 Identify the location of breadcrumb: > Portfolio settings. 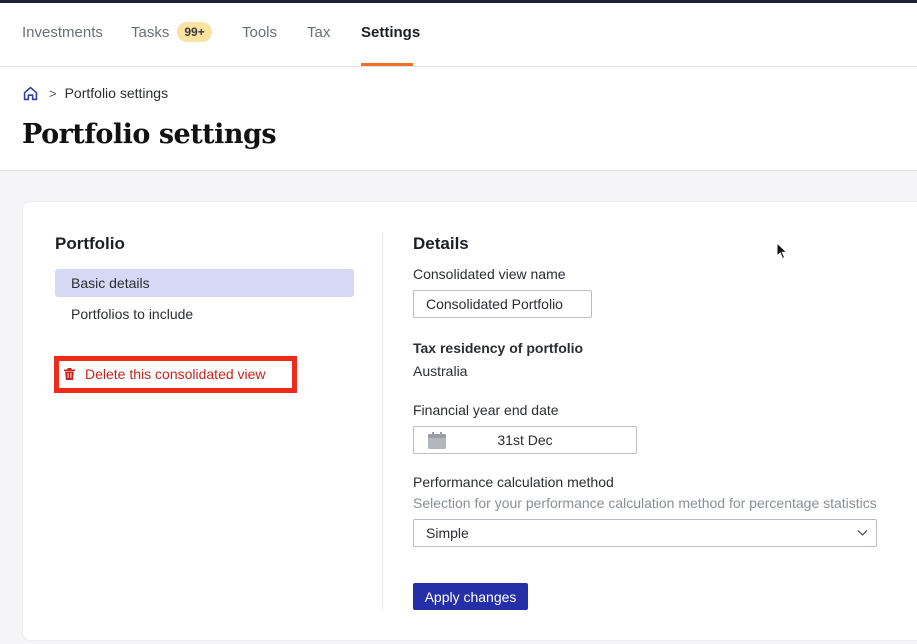
(95, 93).